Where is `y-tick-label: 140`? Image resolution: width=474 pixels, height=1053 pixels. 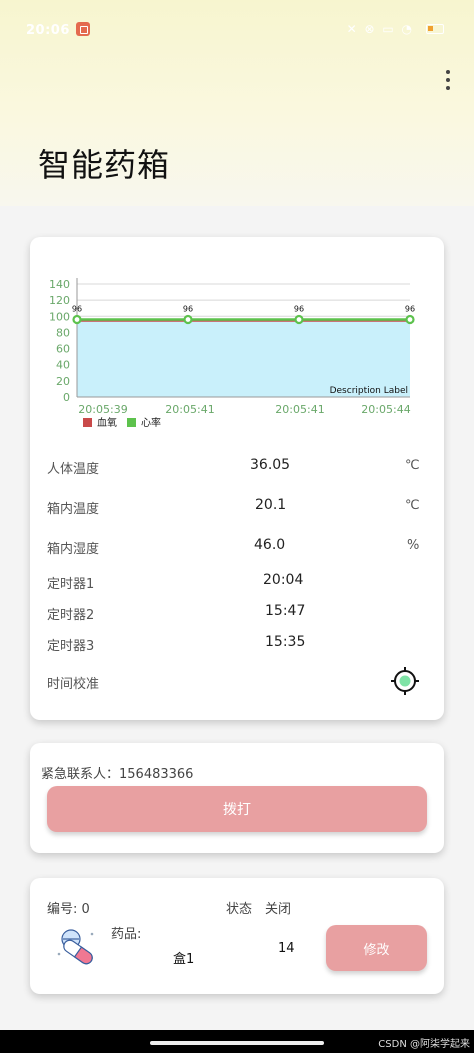 y-tick-label: 140 is located at coordinates (59, 284).